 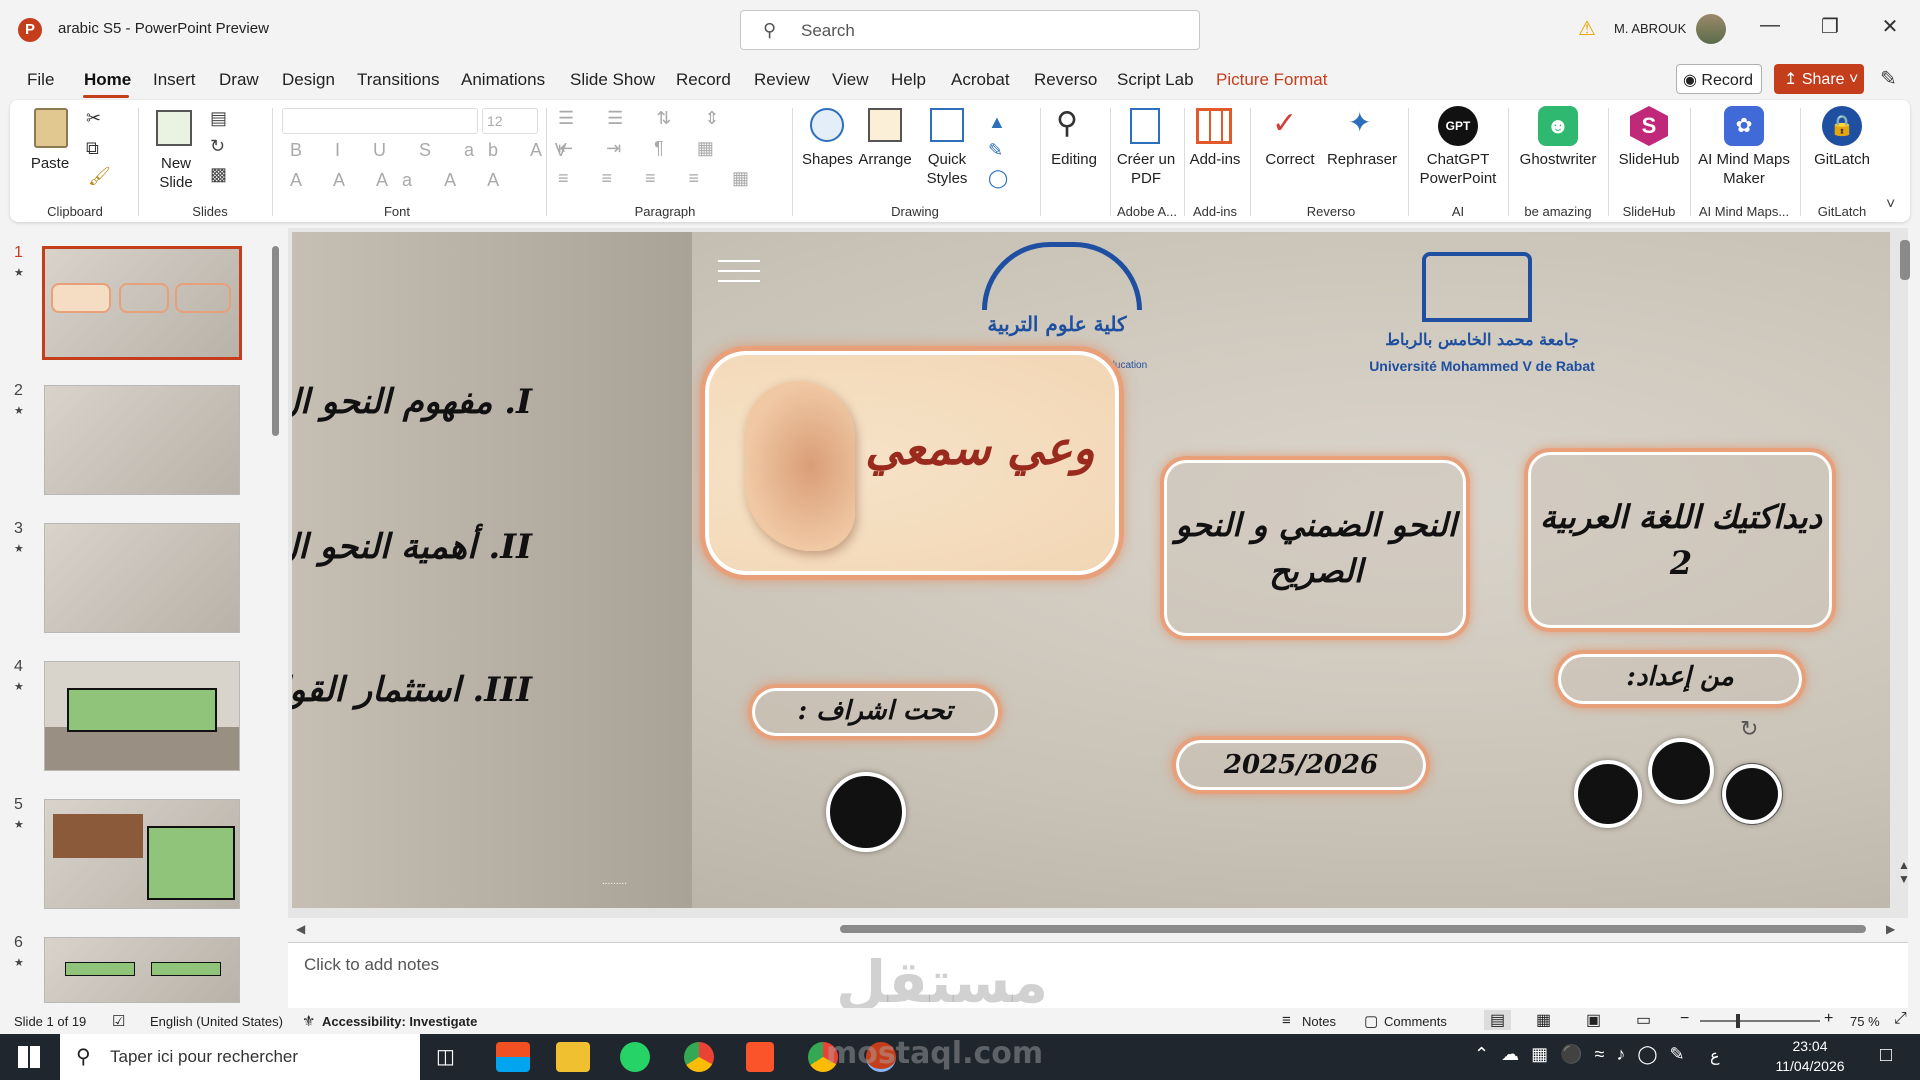 What do you see at coordinates (1098, 929) in the screenshot?
I see `horizontal-scrollbar: ◀ ▶` at bounding box center [1098, 929].